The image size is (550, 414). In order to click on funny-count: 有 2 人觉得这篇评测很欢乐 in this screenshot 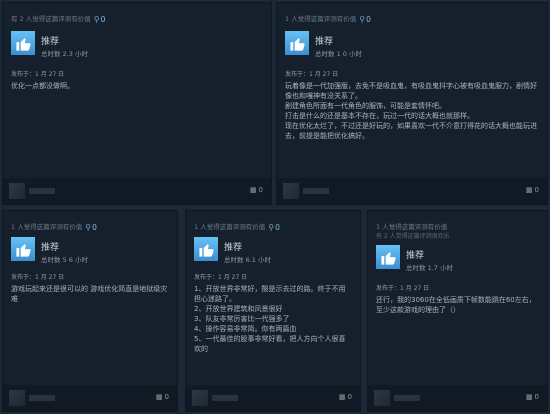, I will do `click(413, 236)`.